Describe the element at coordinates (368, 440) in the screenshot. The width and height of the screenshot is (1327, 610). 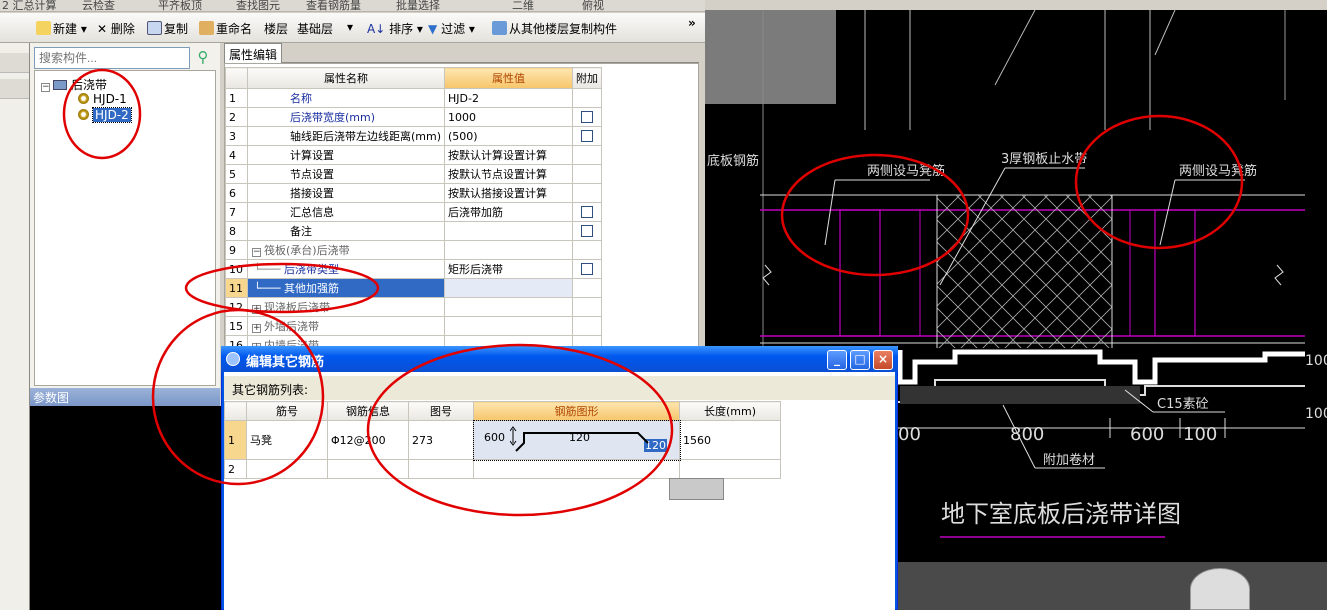
I see `bar-info-cell: Φ12@200` at that location.